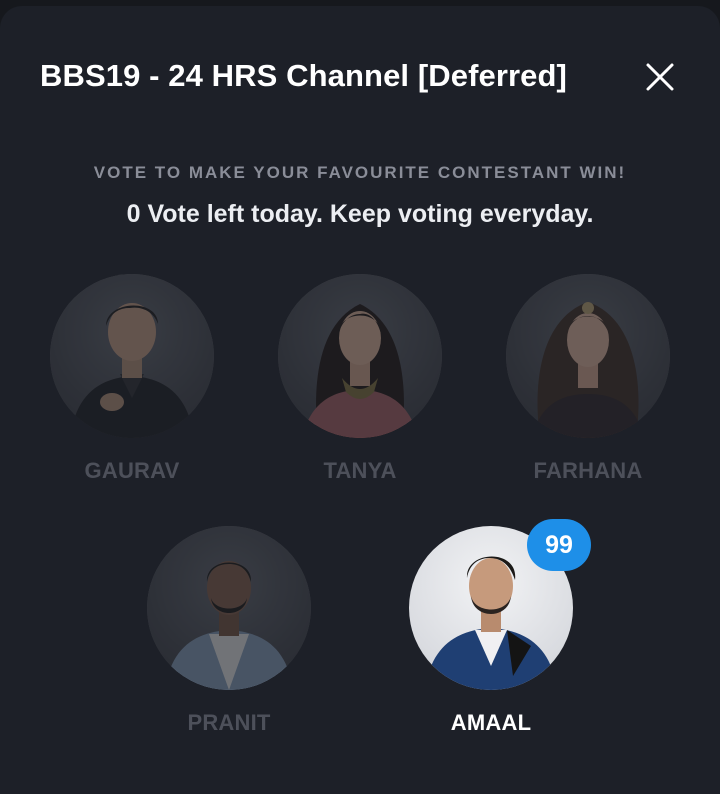 The height and width of the screenshot is (794, 720). Describe the element at coordinates (360, 470) in the screenshot. I see `contestant-name: TANYA` at that location.